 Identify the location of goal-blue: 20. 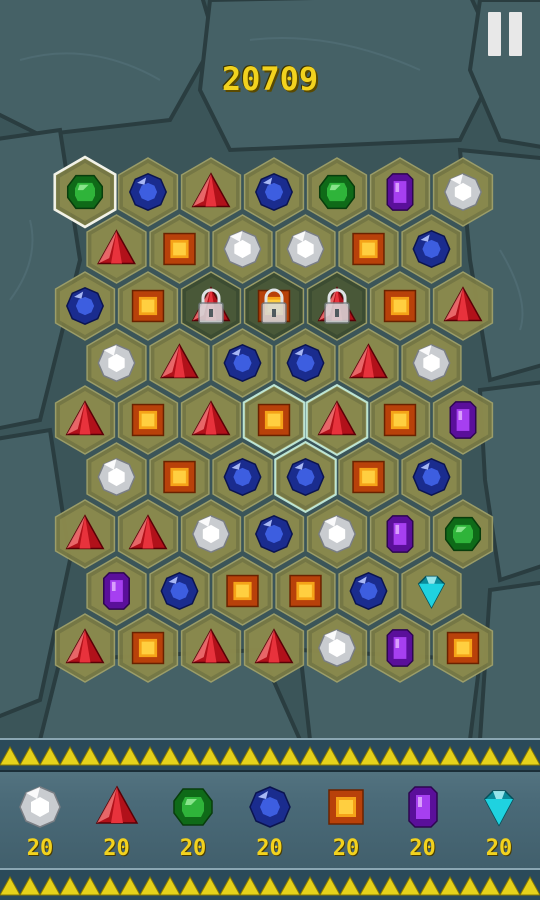
(270, 820).